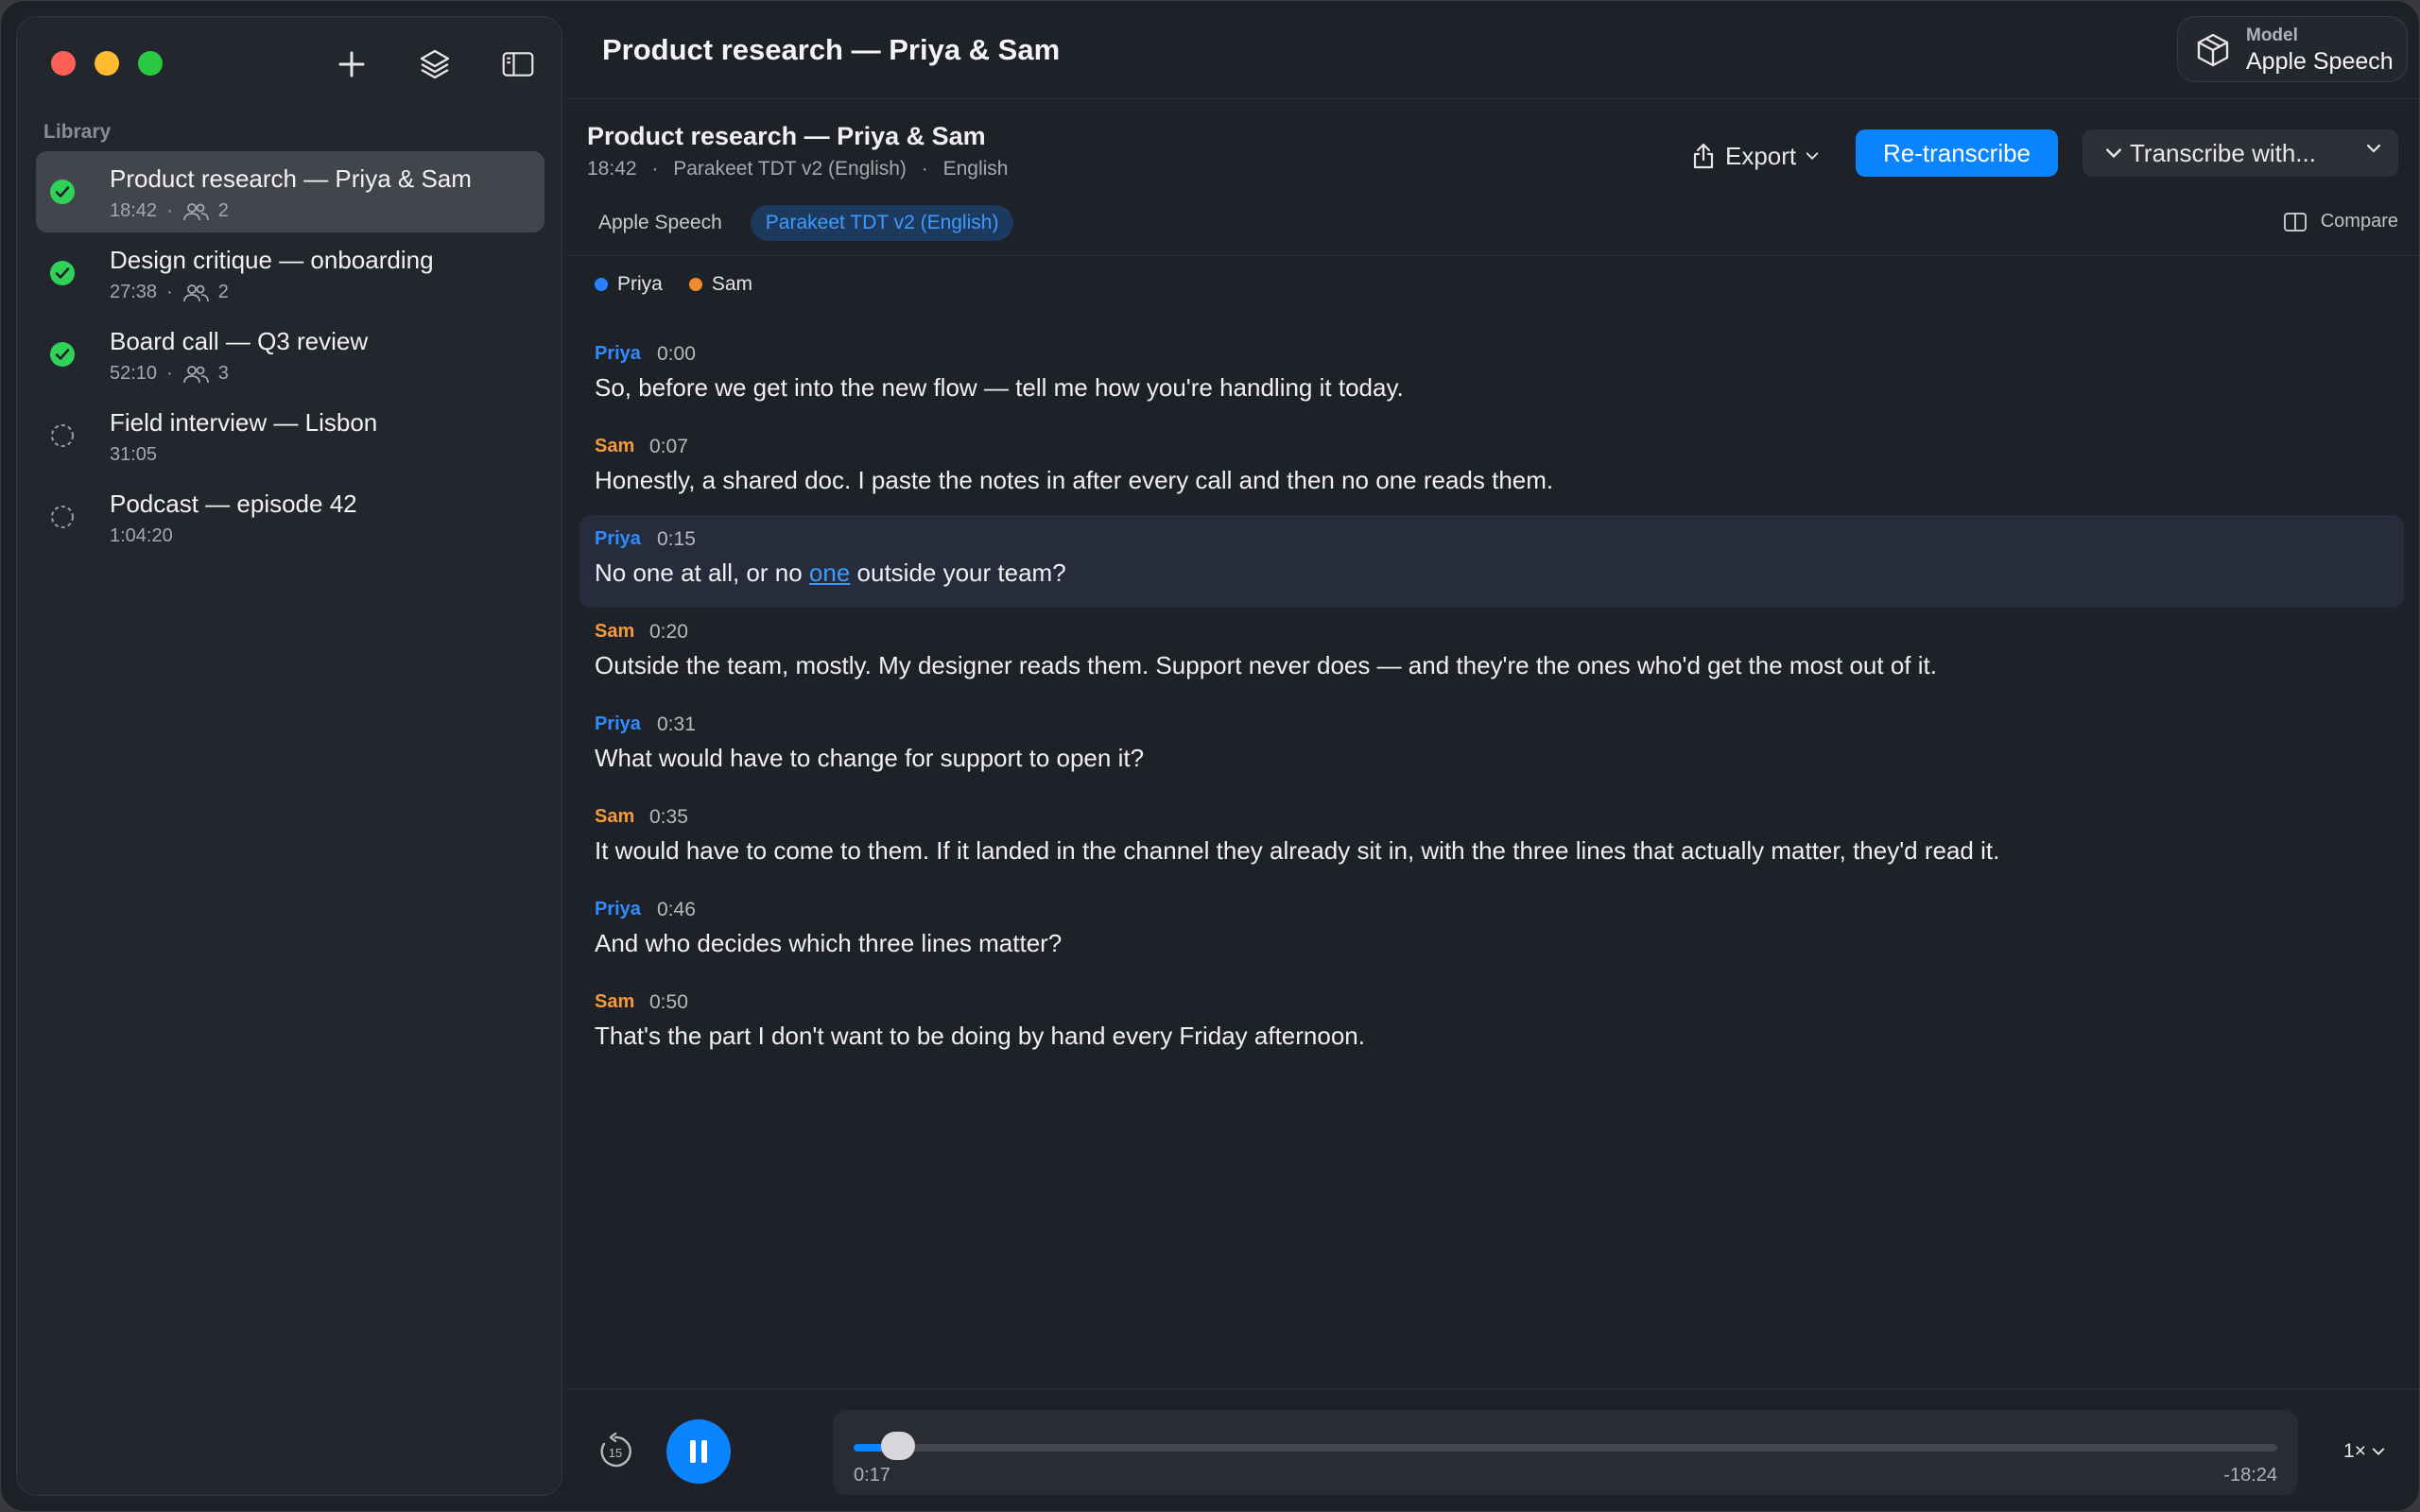 The image size is (2420, 1512). Describe the element at coordinates (150, 63) in the screenshot. I see `zoom-window-button` at that location.